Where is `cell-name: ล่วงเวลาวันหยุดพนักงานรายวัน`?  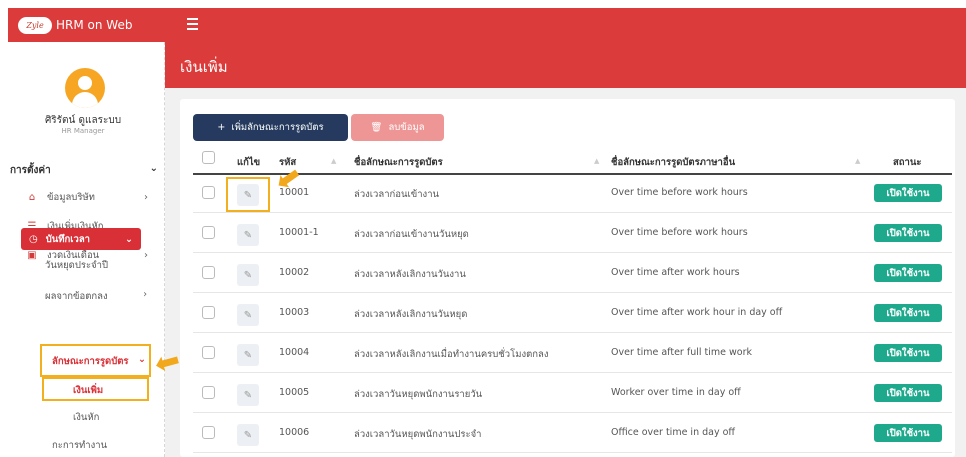
cell-name: ล่วงเวลาวันหยุดพนักงานรายวัน is located at coordinates (418, 394).